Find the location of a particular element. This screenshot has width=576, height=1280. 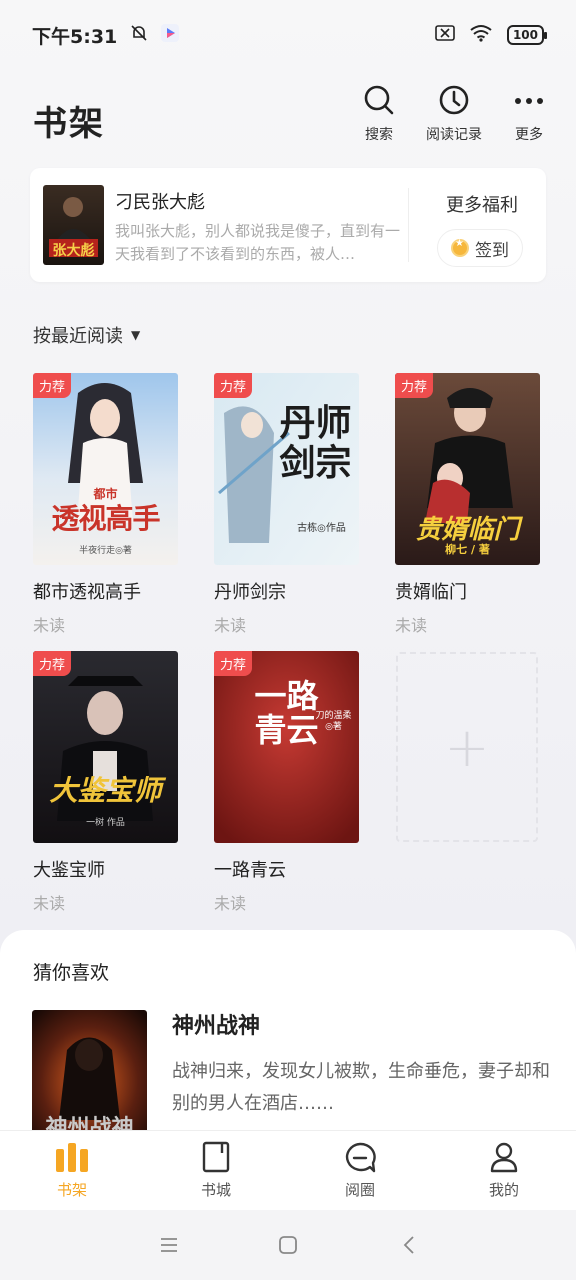

back-icon is located at coordinates (408, 1245).